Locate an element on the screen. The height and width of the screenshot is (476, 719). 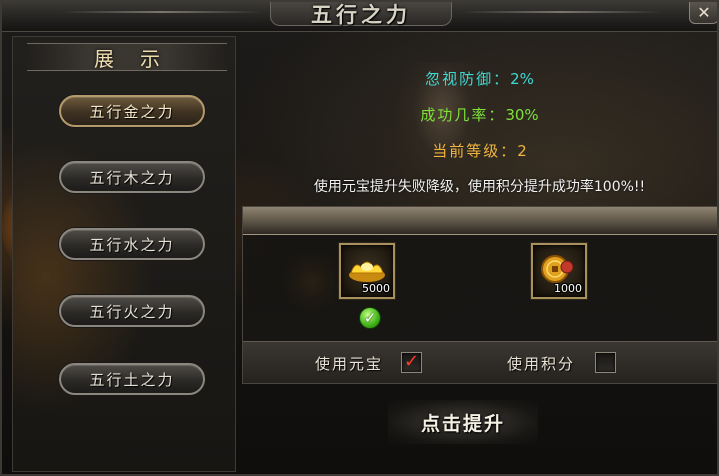
selected-check-icon: ✓ is located at coordinates (370, 318).